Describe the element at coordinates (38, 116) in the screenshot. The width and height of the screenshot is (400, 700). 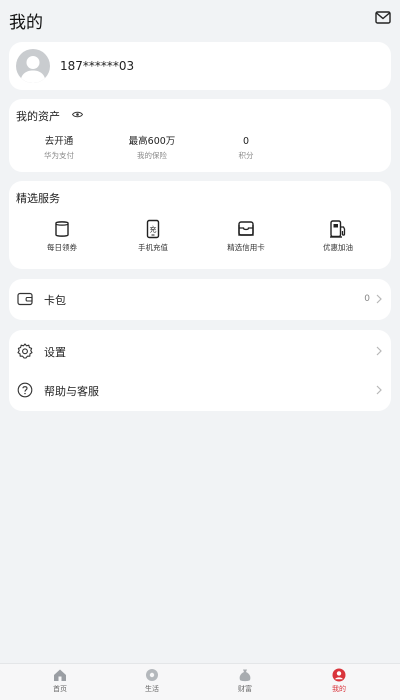
I see `assets-title: 我的资产` at that location.